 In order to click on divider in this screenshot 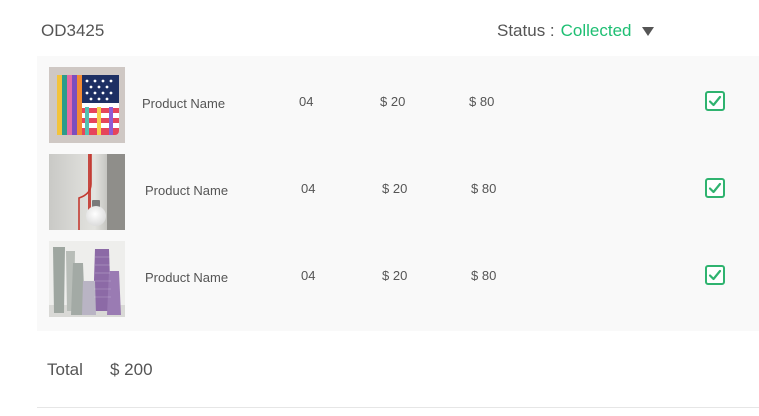, I will do `click(398, 407)`.